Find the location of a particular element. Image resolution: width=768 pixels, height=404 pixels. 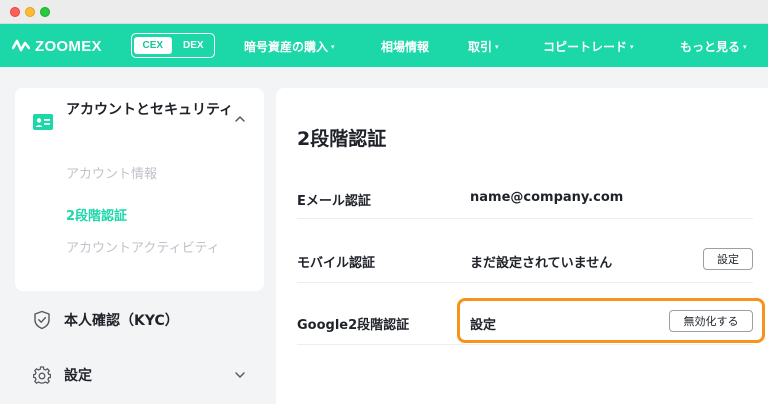

nav-trade-label: 取引 is located at coordinates (480, 47).